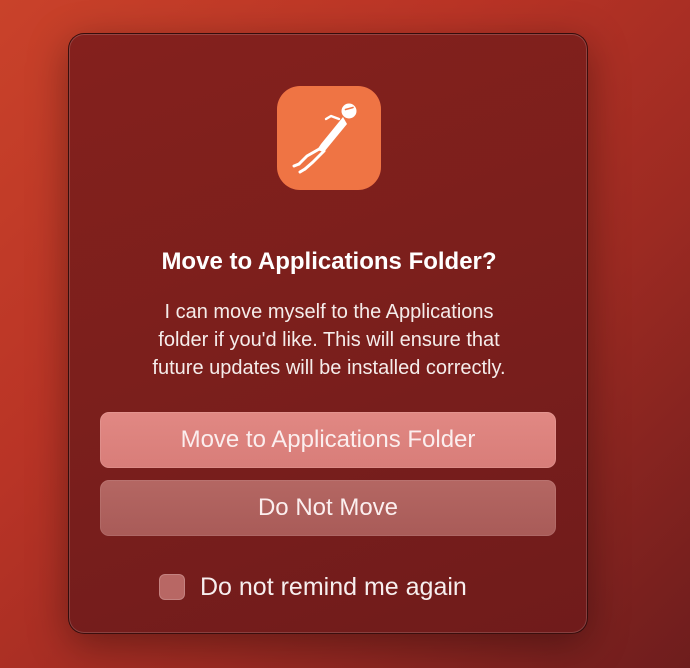 The width and height of the screenshot is (690, 668). I want to click on do-not-move-button: Do Not Move, so click(328, 508).